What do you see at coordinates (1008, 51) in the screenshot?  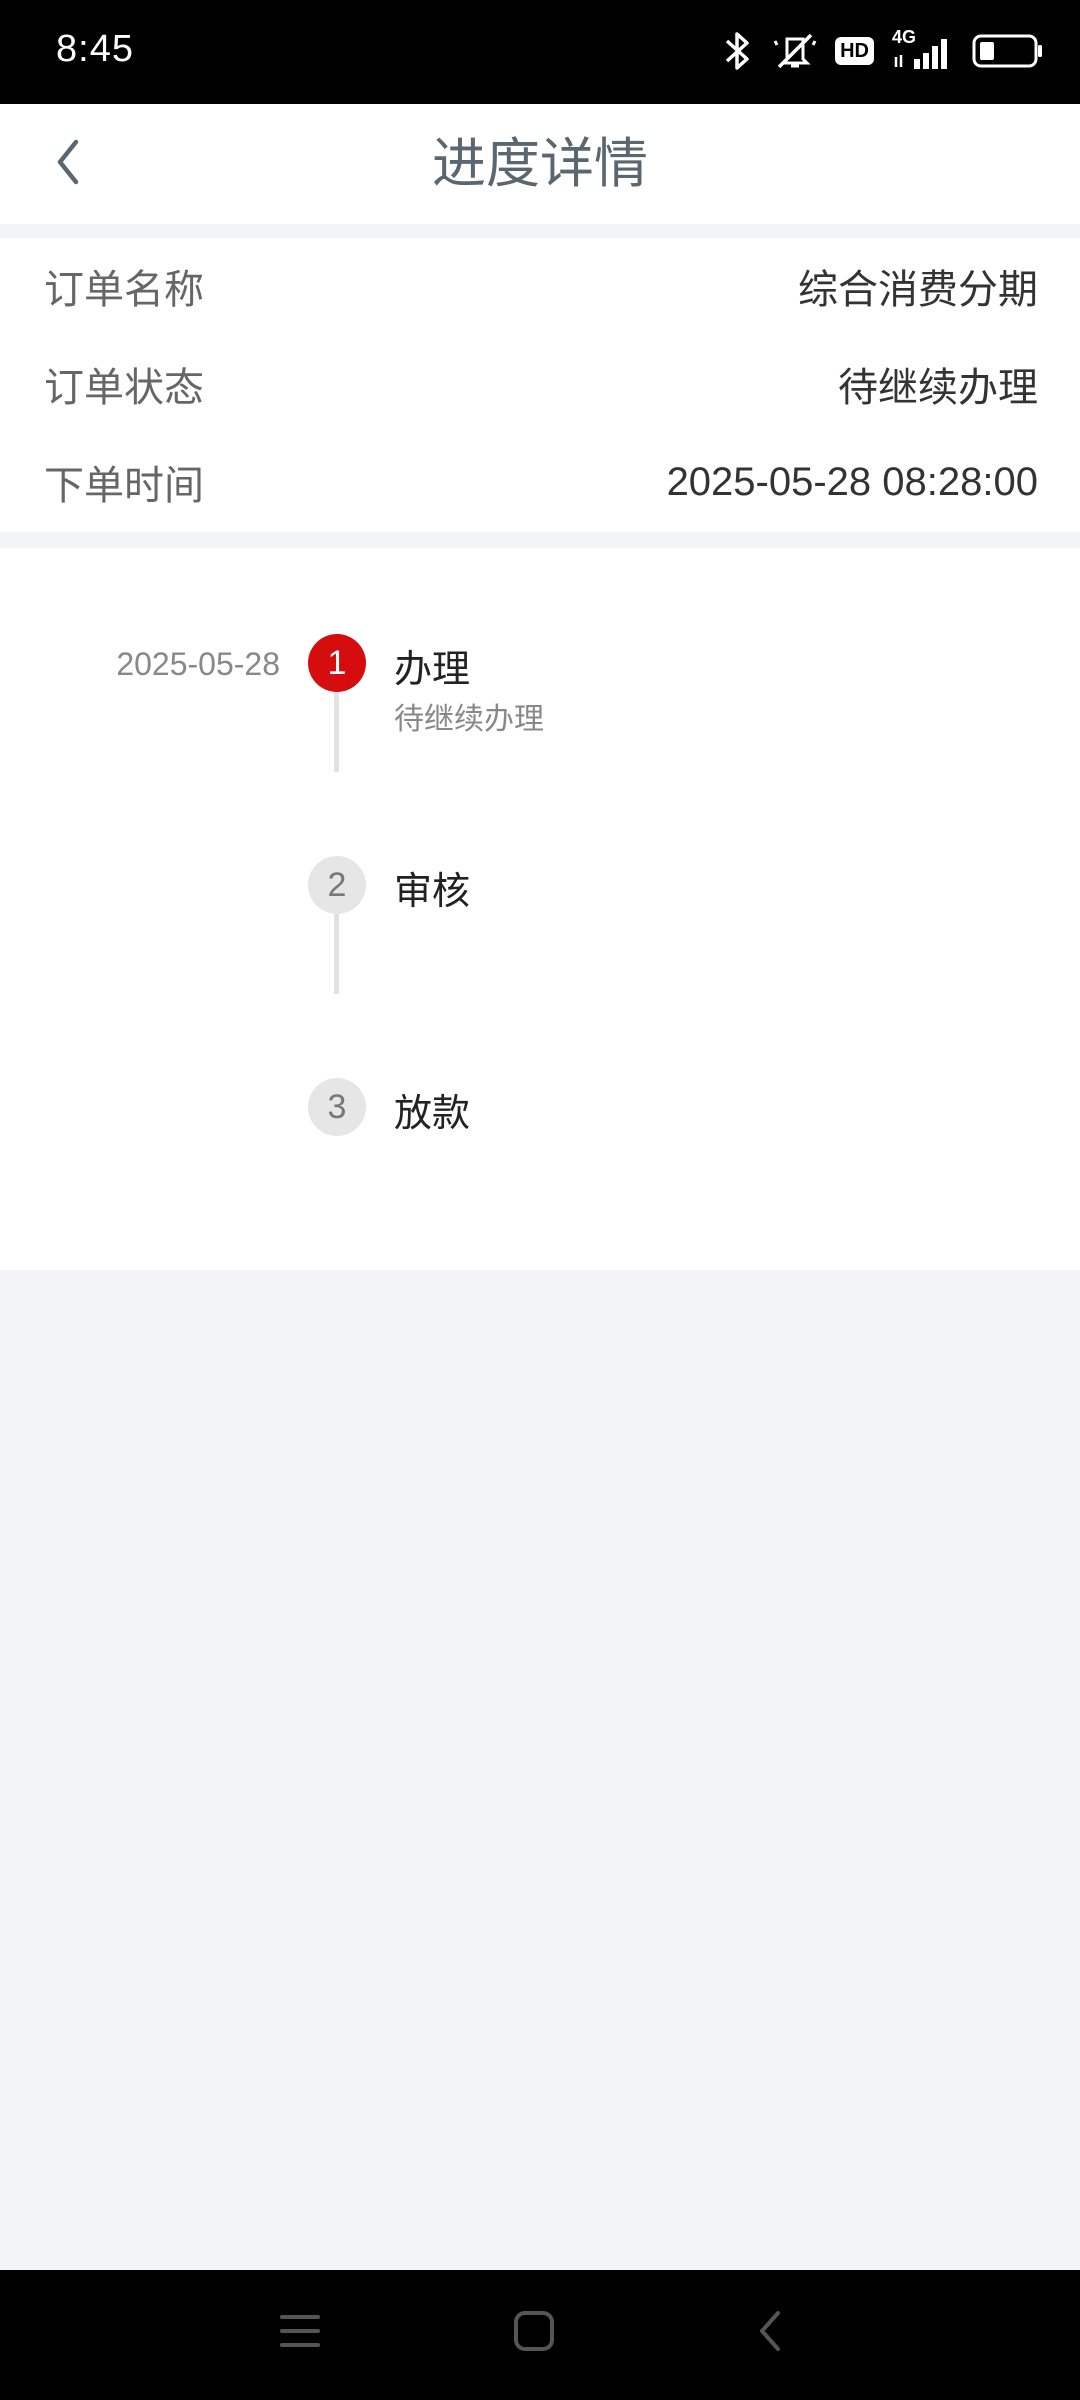 I see `battery-icon` at bounding box center [1008, 51].